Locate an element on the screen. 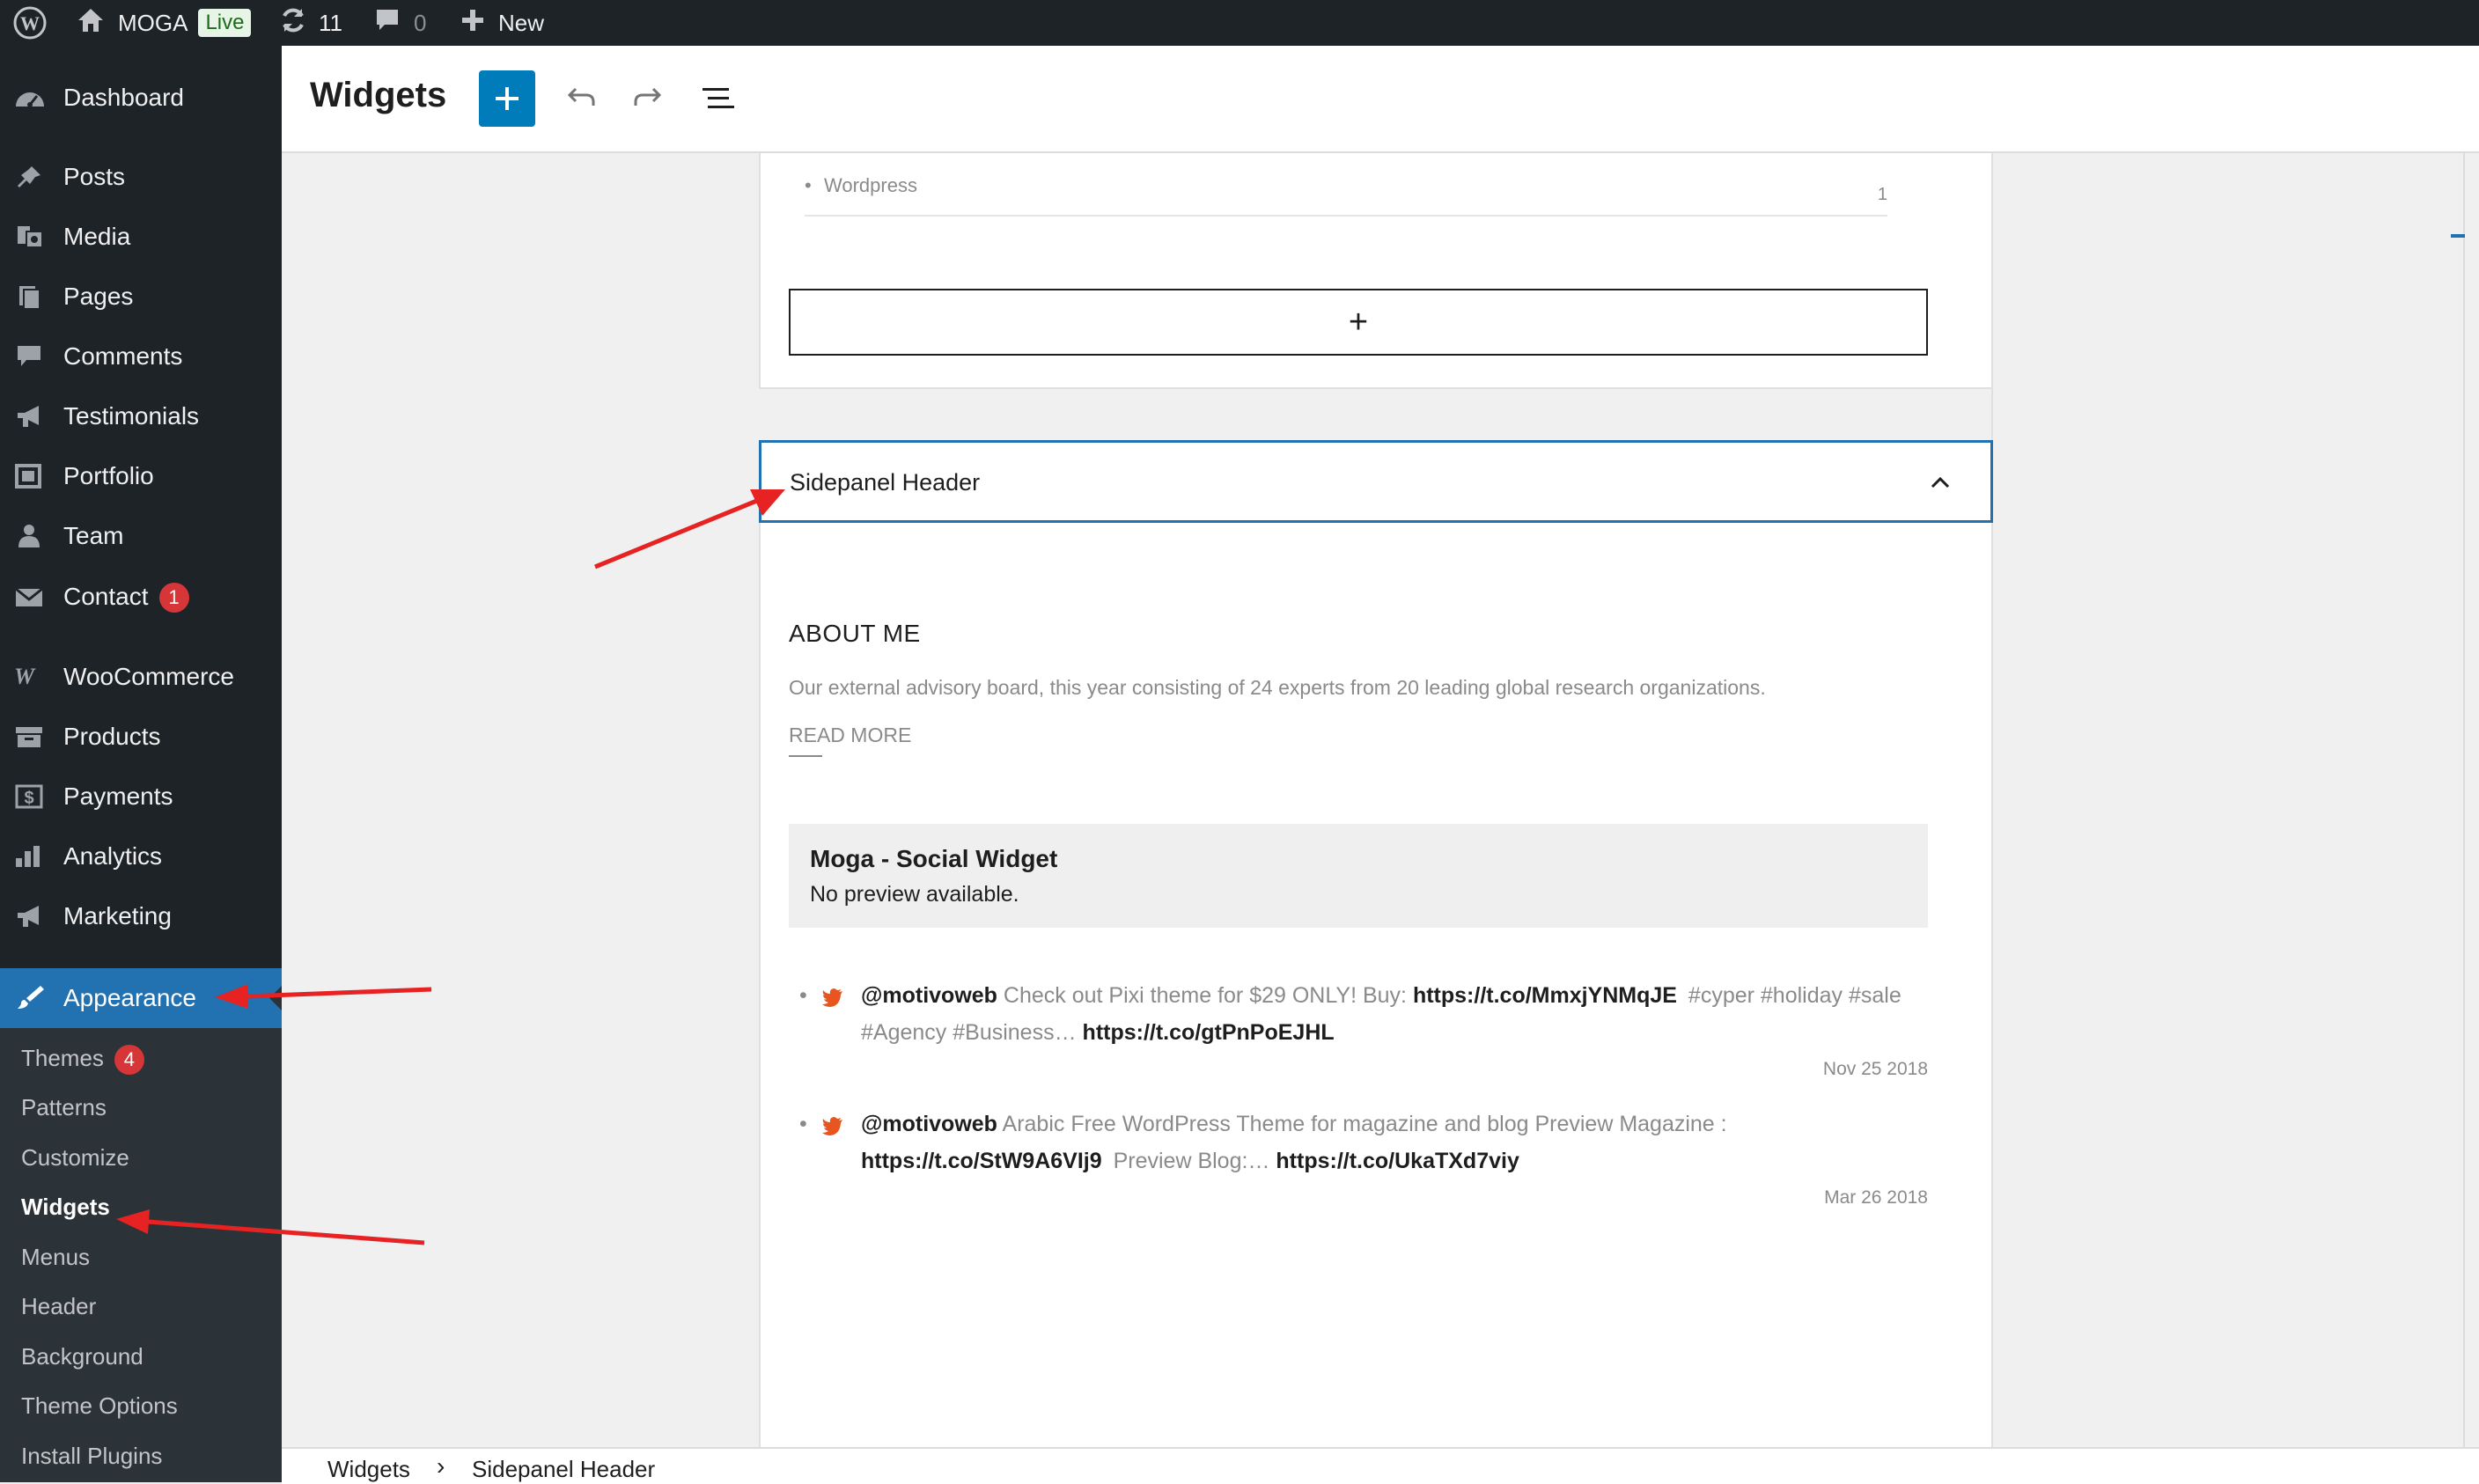 This screenshot has height=1484, width=2479. category-list-item: • Wordpress 1 is located at coordinates (1346, 192).